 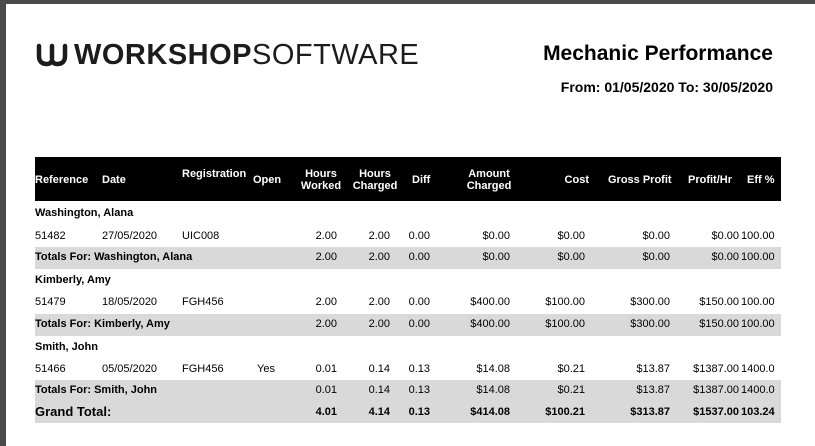 What do you see at coordinates (267, 180) in the screenshot?
I see `col-open: Open` at bounding box center [267, 180].